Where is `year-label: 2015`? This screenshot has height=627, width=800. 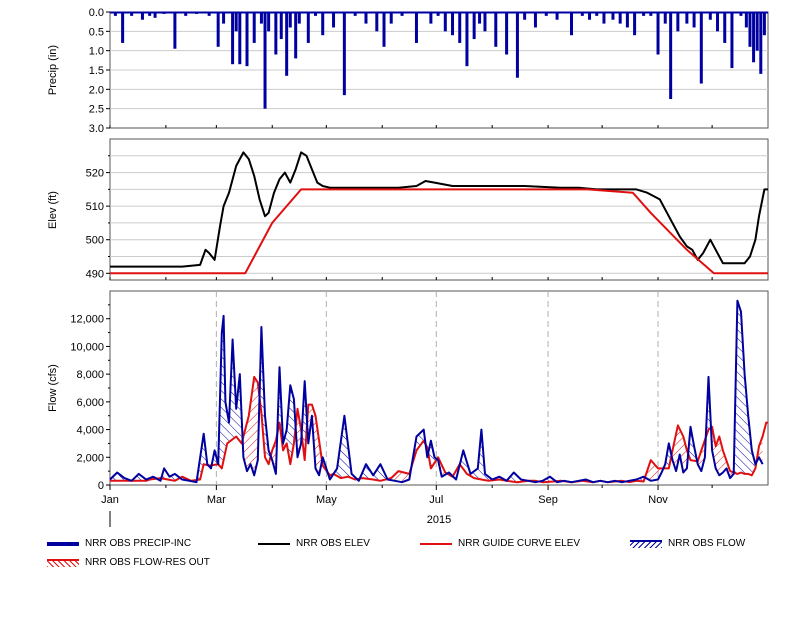 year-label: 2015 is located at coordinates (439, 520).